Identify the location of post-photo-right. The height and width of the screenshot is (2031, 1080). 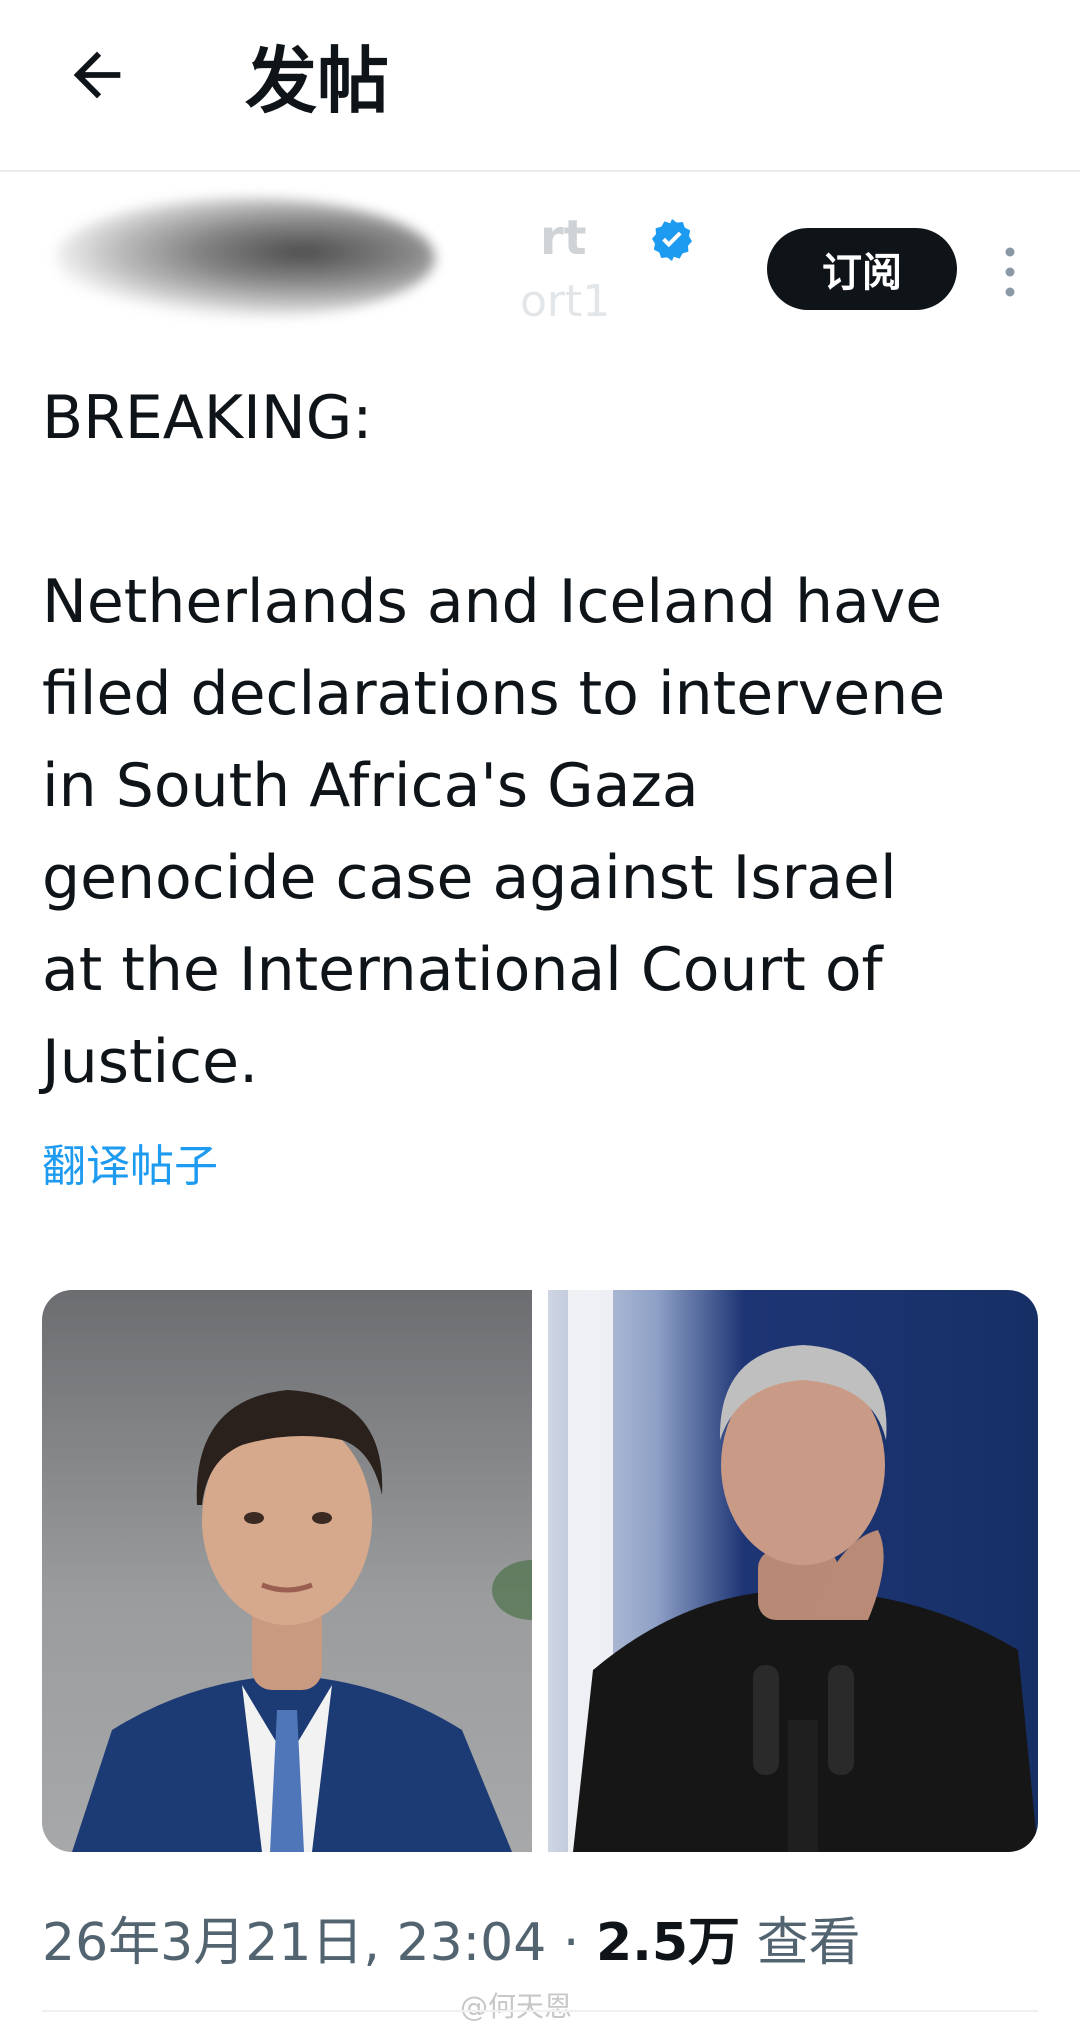
(793, 1571).